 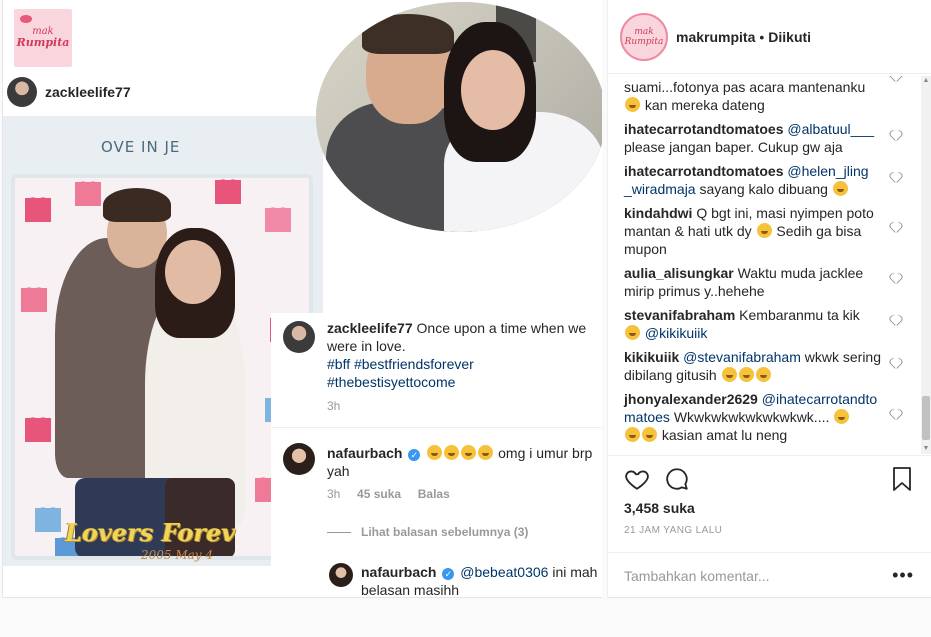 What do you see at coordinates (658, 213) in the screenshot?
I see `comment-username: kindahdwi` at bounding box center [658, 213].